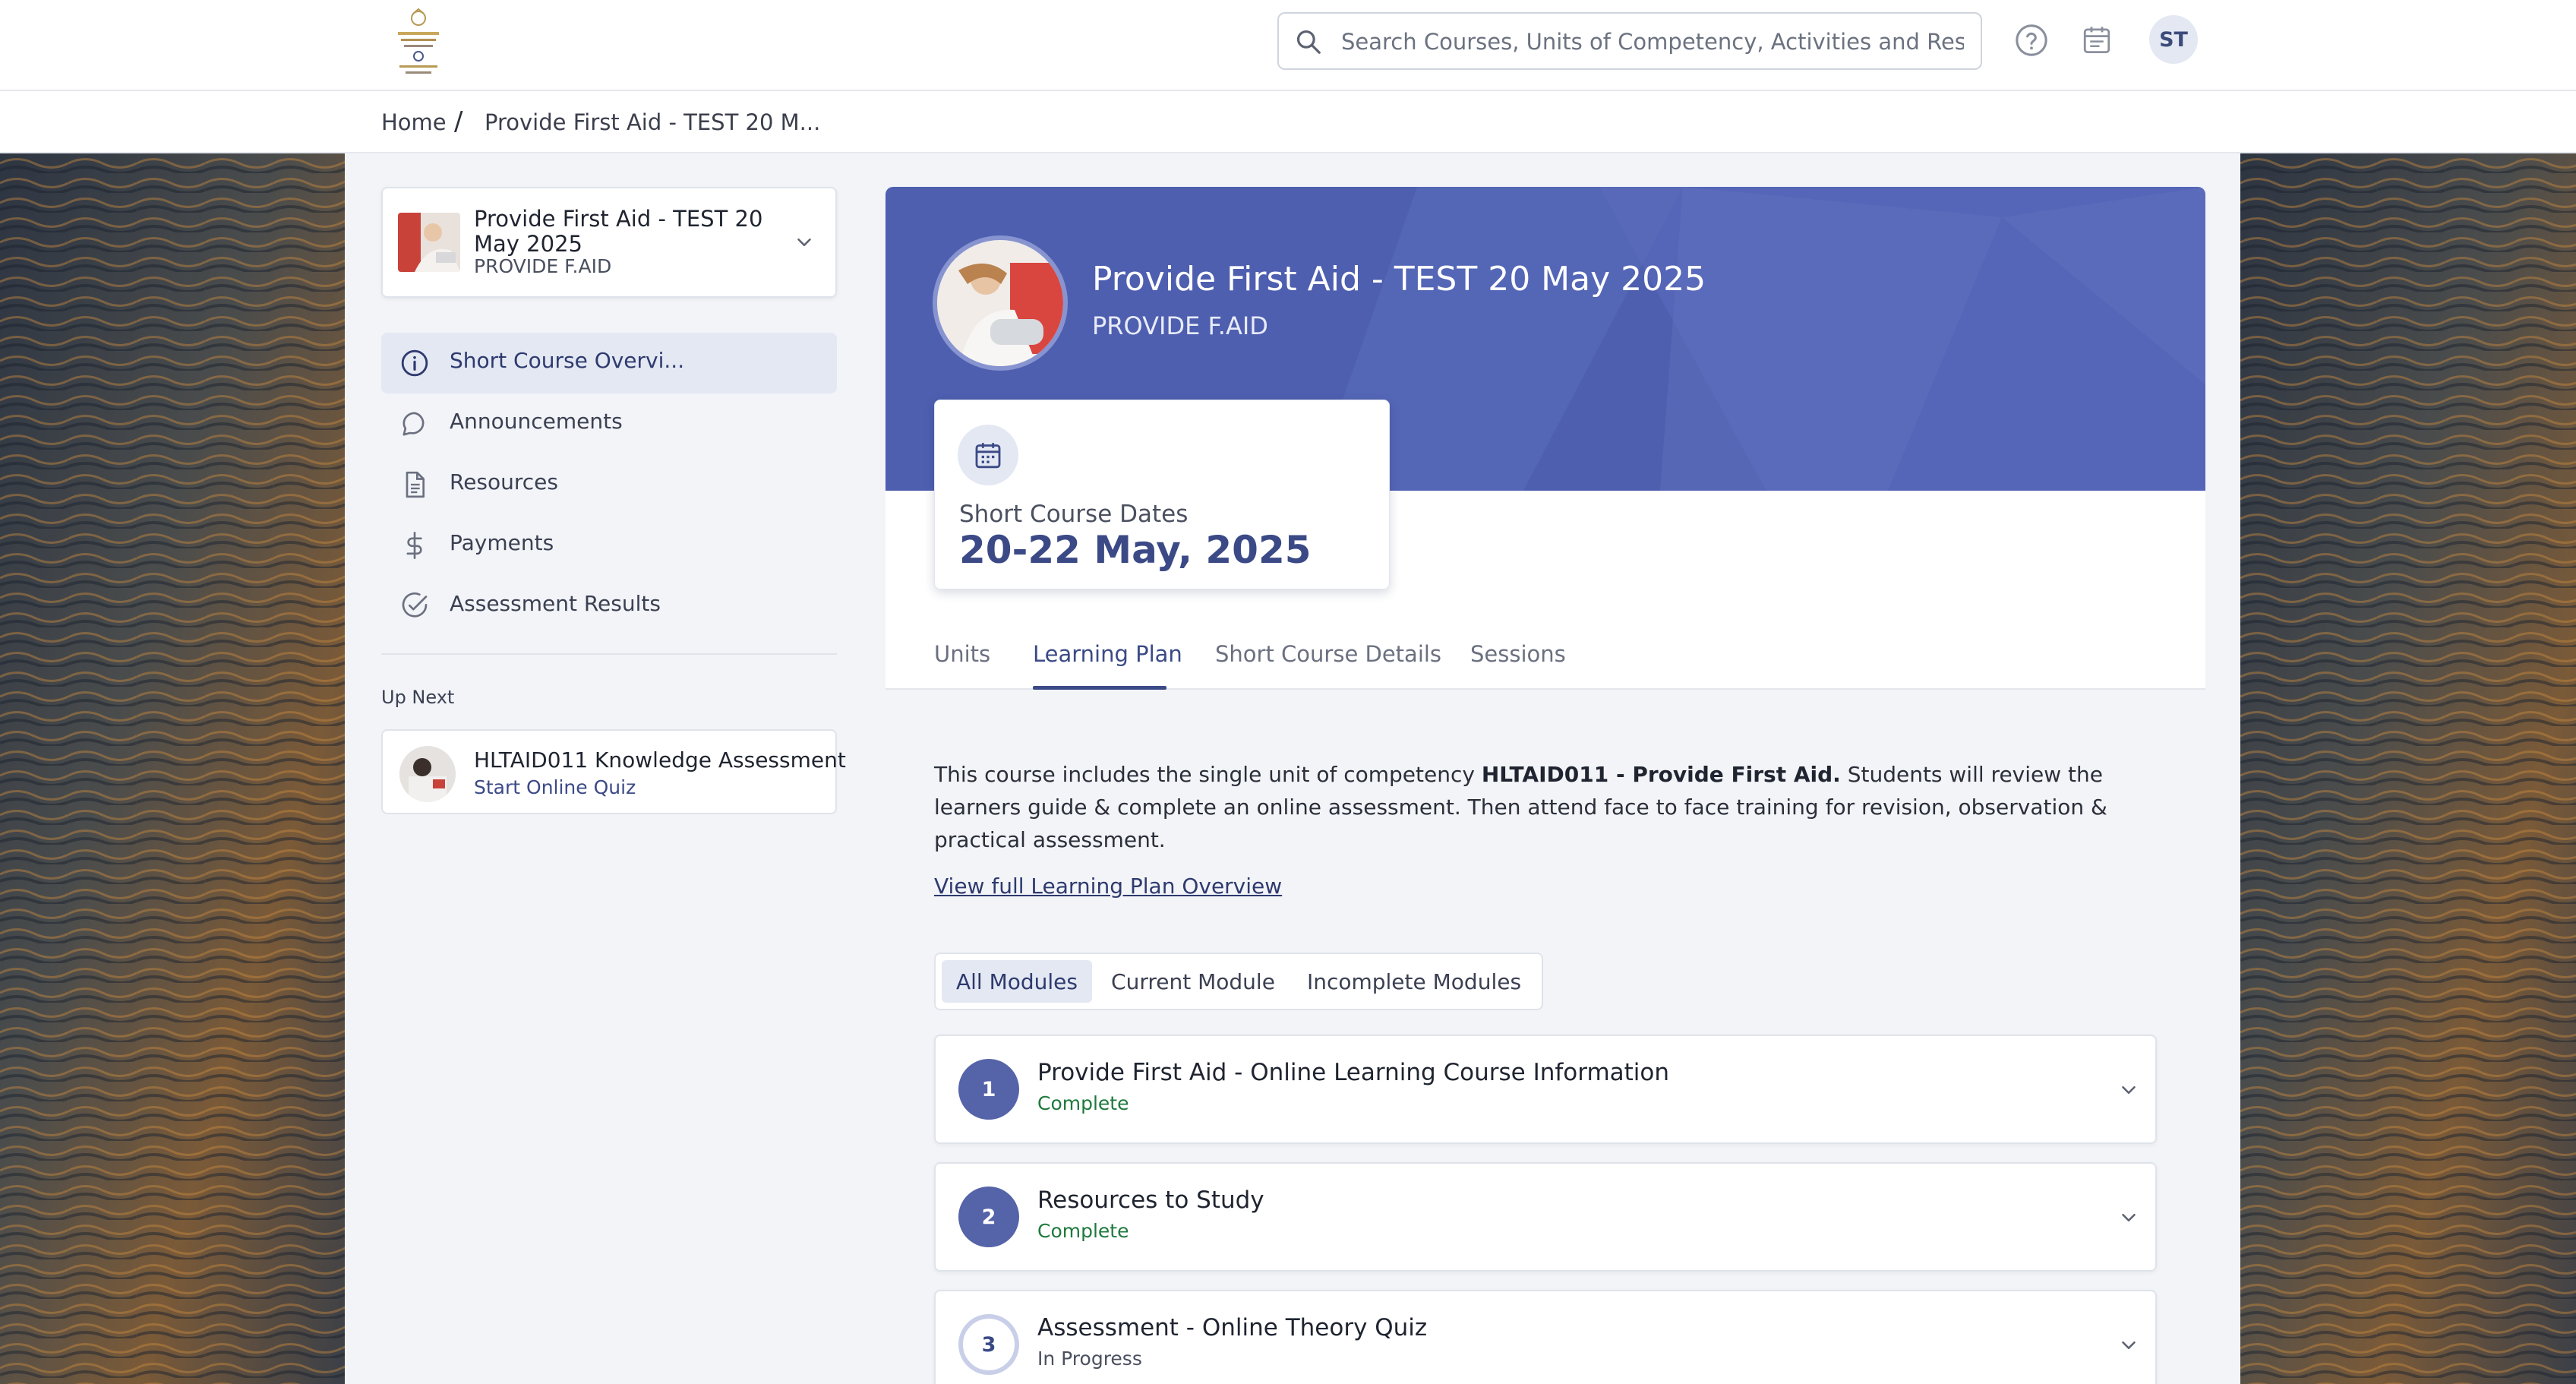 This screenshot has width=2576, height=1384. Describe the element at coordinates (1193, 982) in the screenshot. I see `filter-current-module: Current Module` at that location.